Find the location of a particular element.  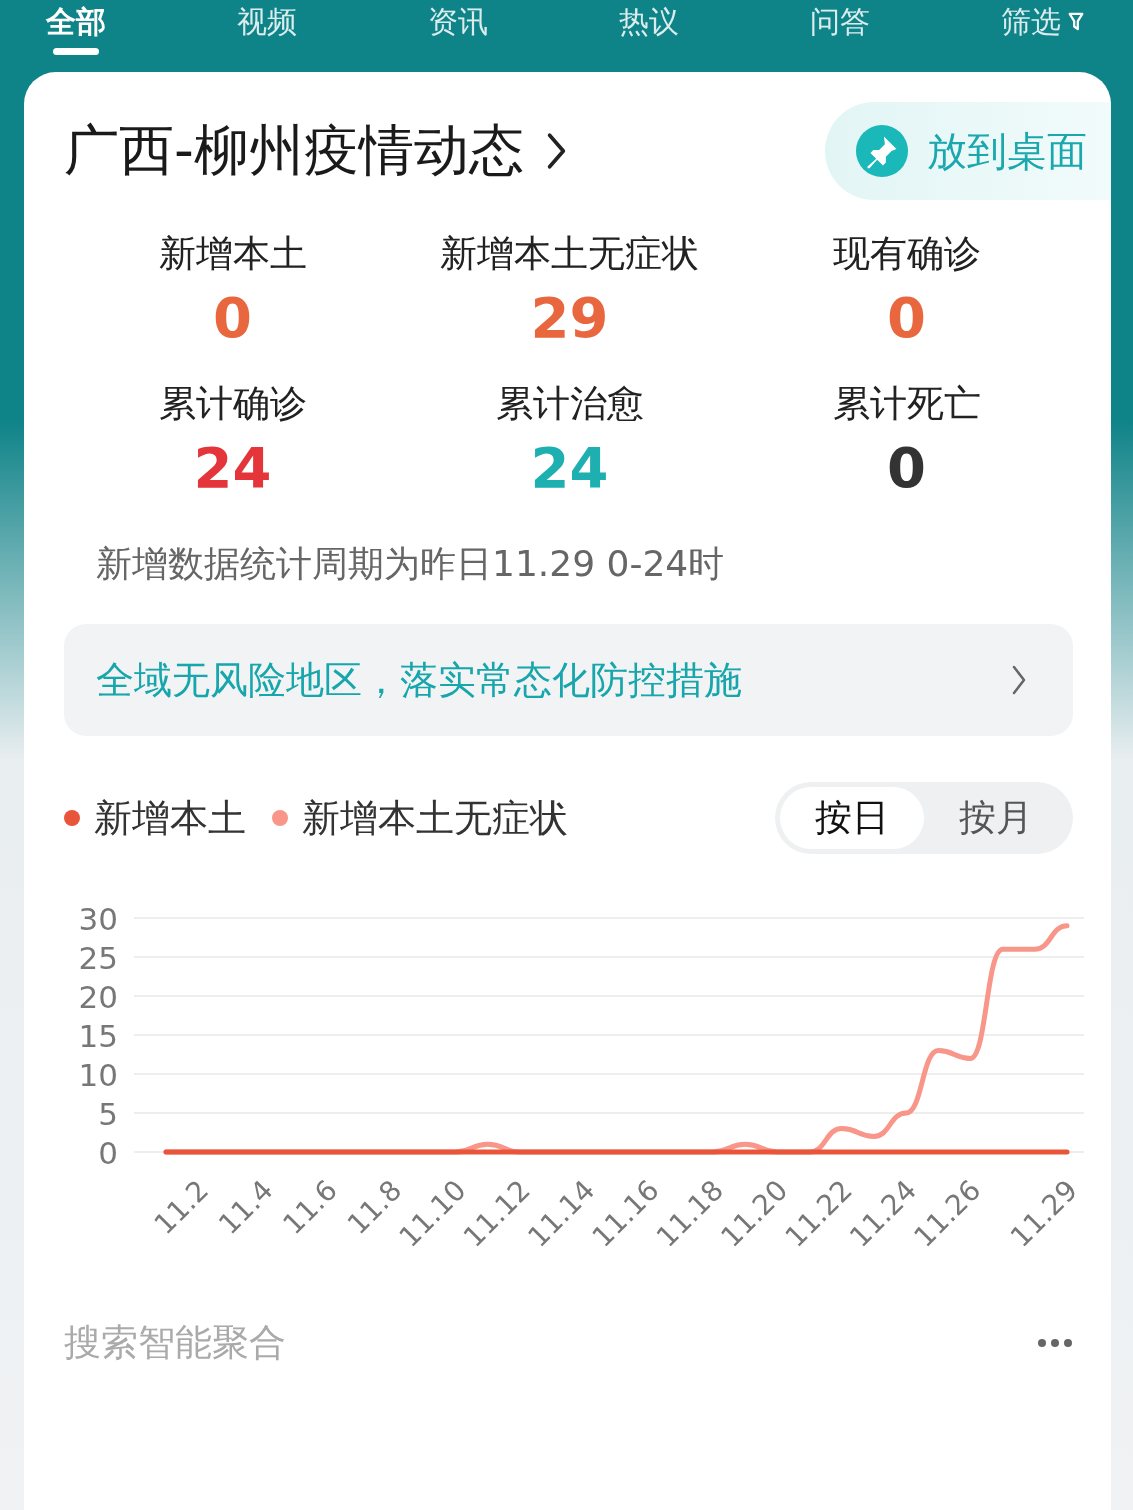

note-text: 新增数据统计周期为昨日11.29 0-24时 is located at coordinates (411, 564).